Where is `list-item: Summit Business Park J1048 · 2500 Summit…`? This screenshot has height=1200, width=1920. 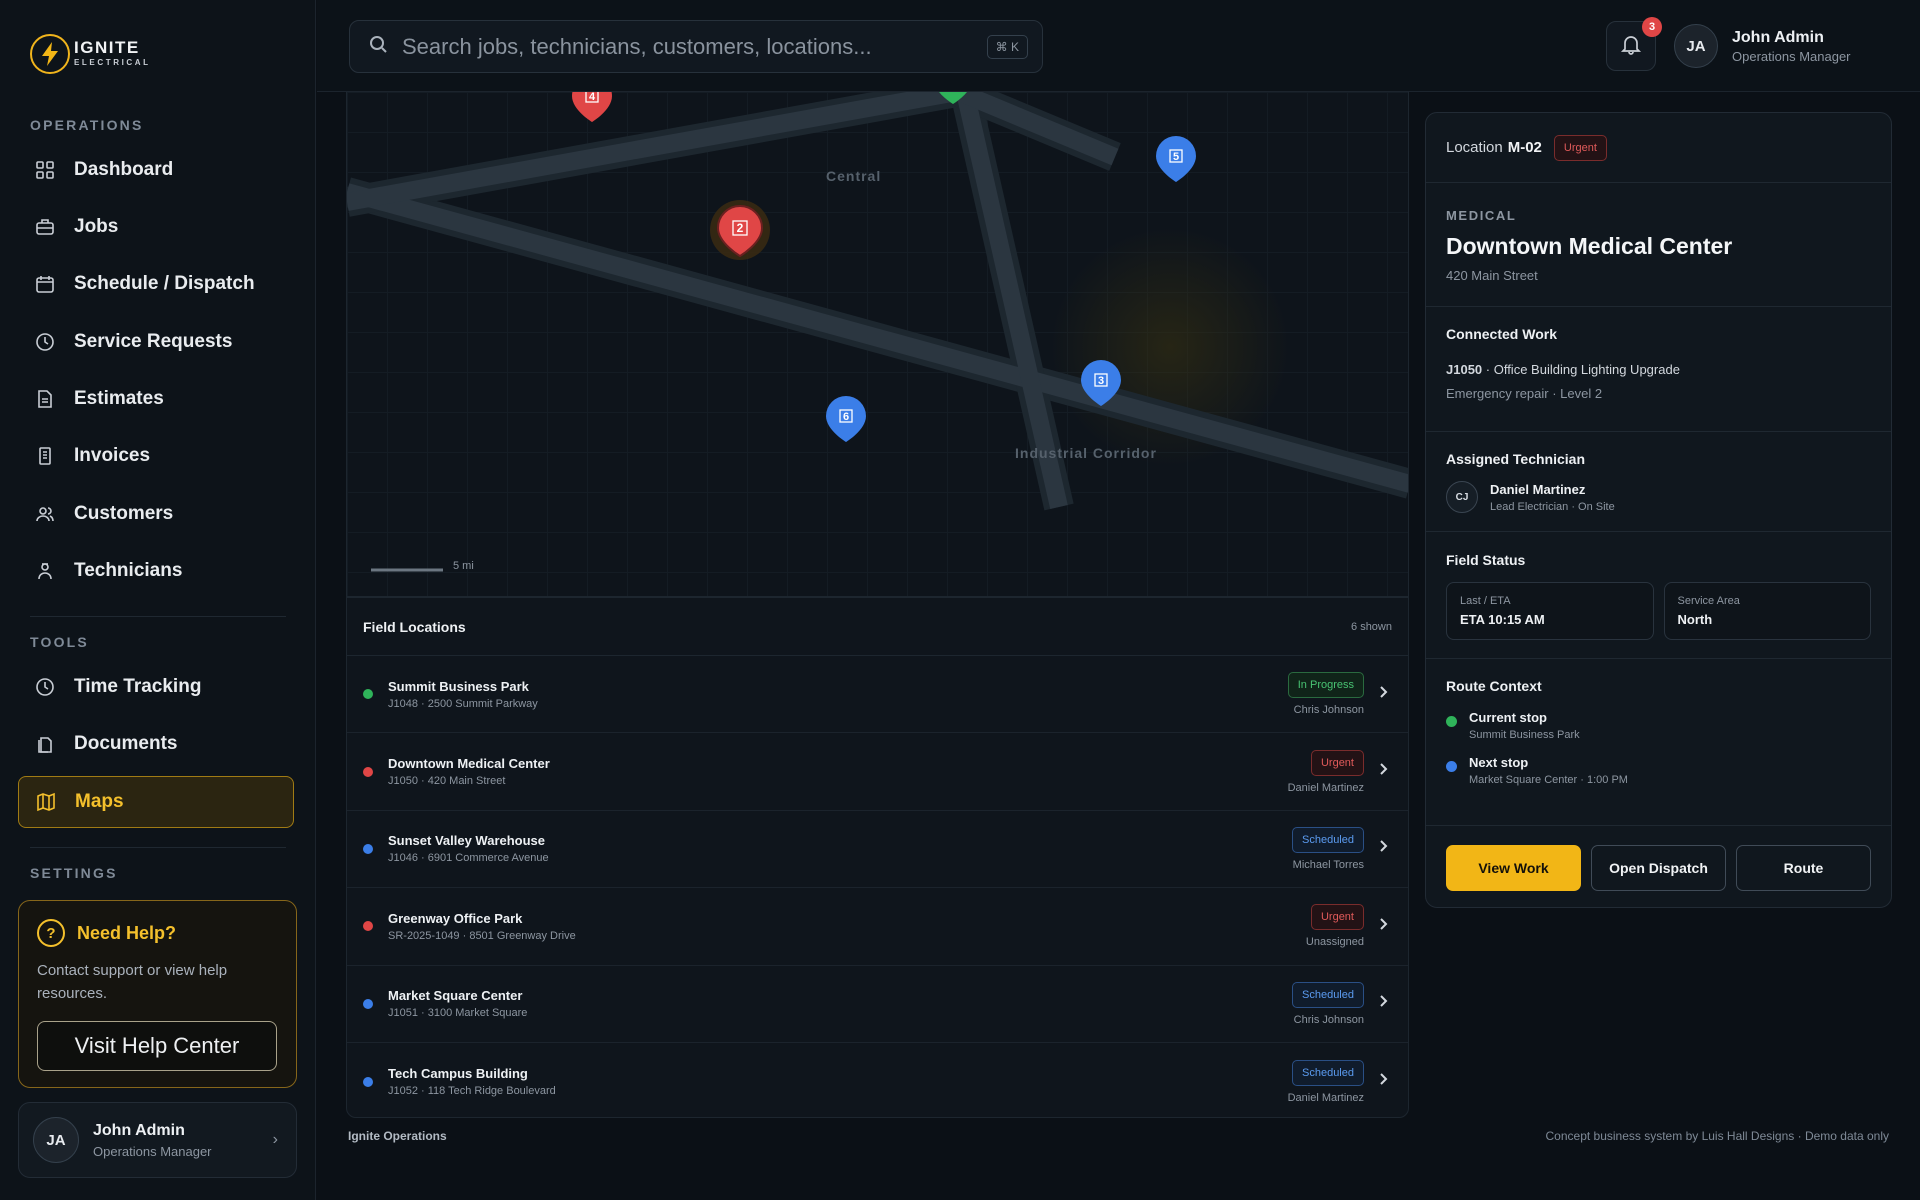 list-item: Summit Business Park J1048 · 2500 Summit… is located at coordinates (877, 695).